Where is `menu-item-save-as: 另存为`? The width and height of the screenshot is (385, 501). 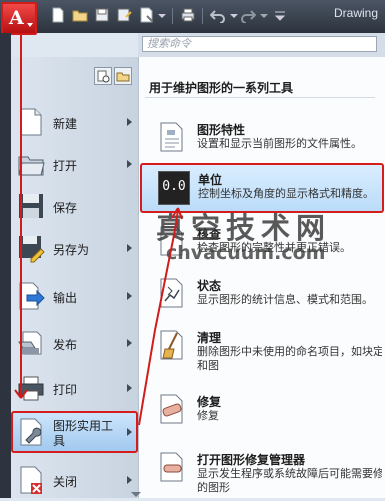 menu-item-save-as: 另存为 is located at coordinates (74, 248).